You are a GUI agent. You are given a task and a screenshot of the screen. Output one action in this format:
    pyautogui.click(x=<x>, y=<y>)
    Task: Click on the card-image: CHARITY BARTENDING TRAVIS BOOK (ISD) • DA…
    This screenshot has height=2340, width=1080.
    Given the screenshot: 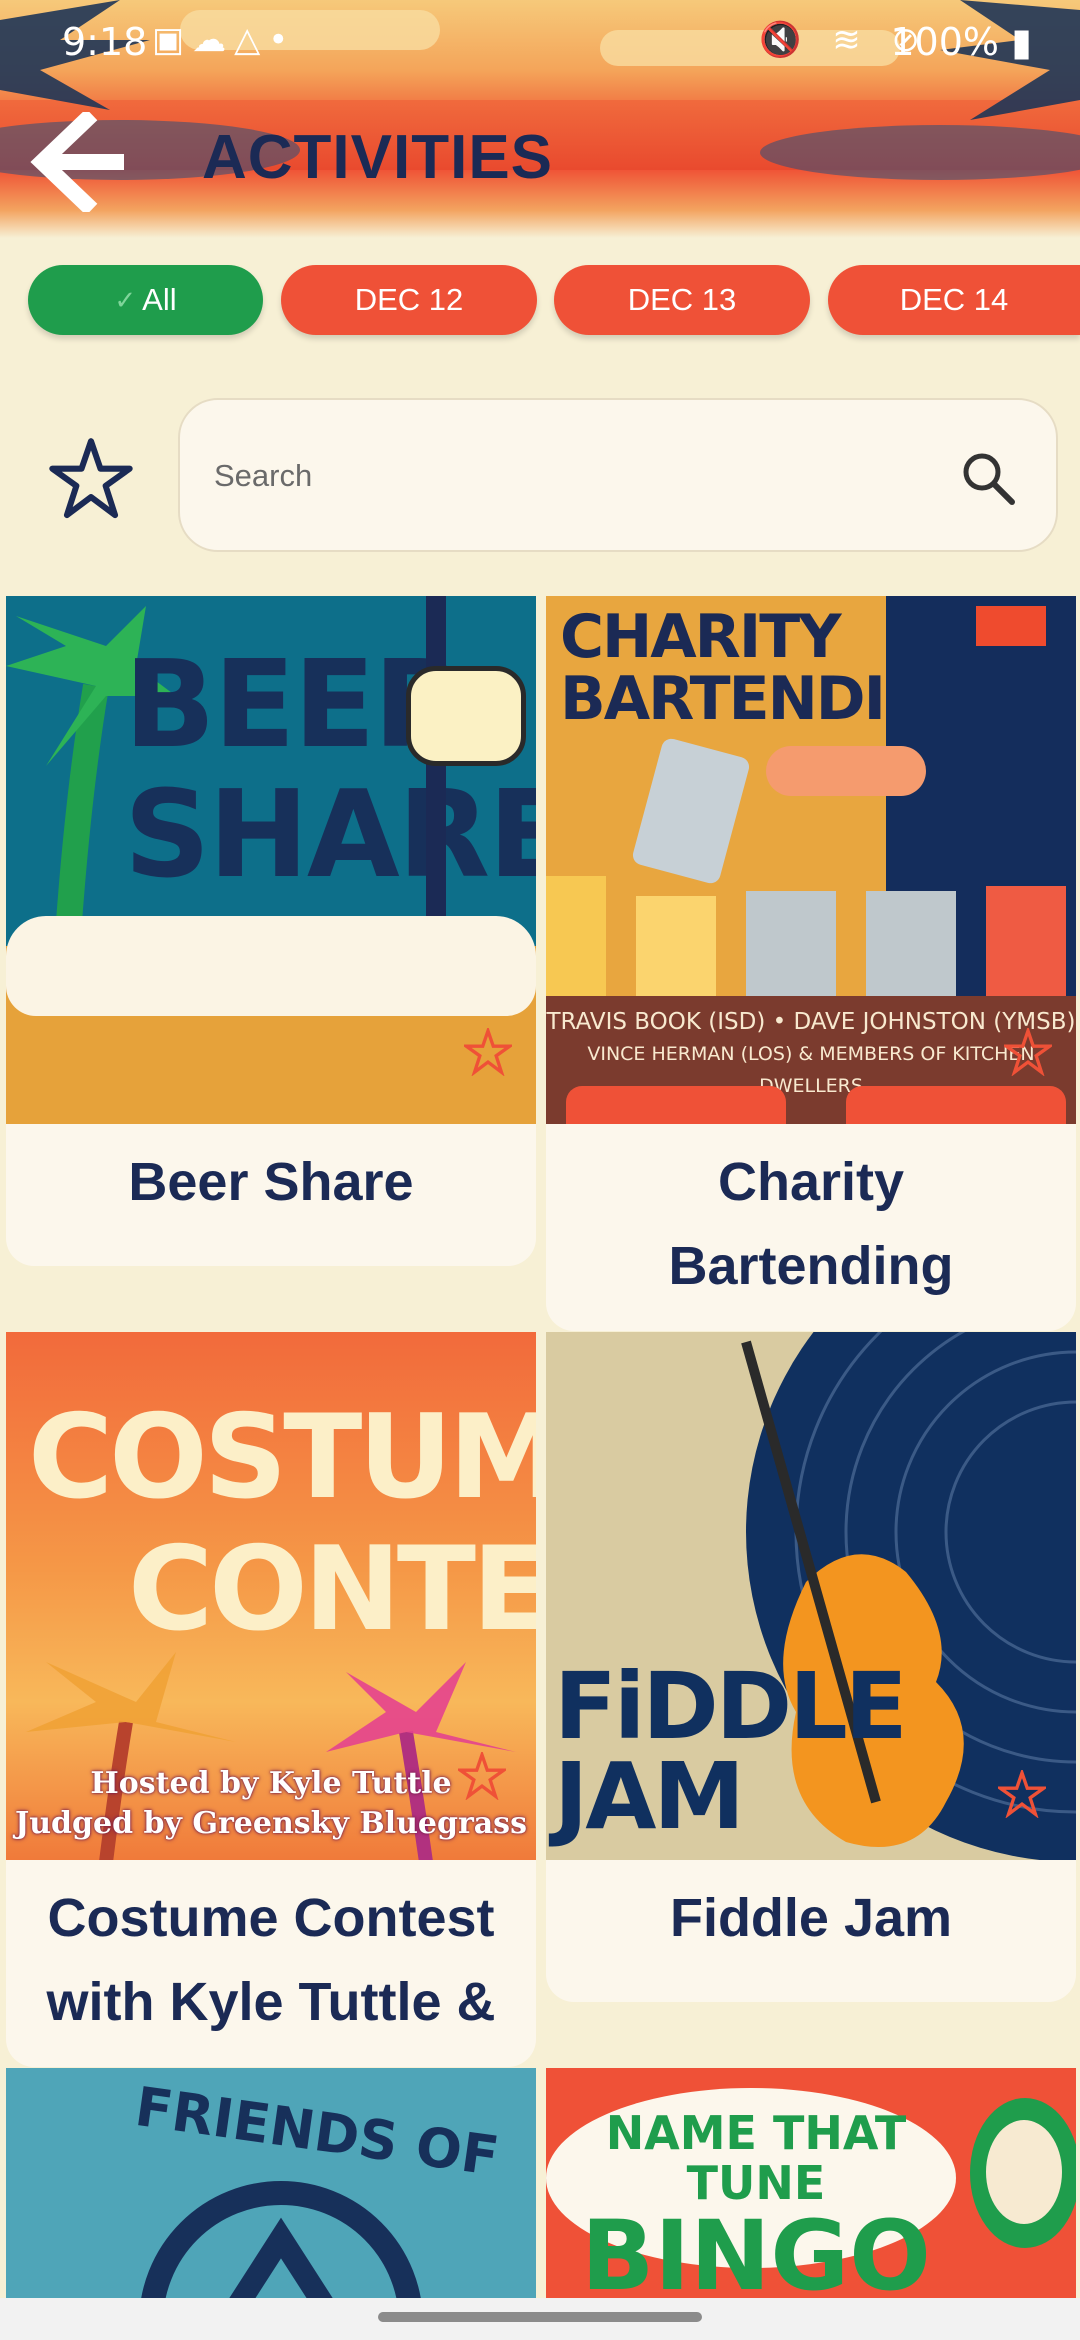 What is the action you would take?
    pyautogui.click(x=811, y=860)
    